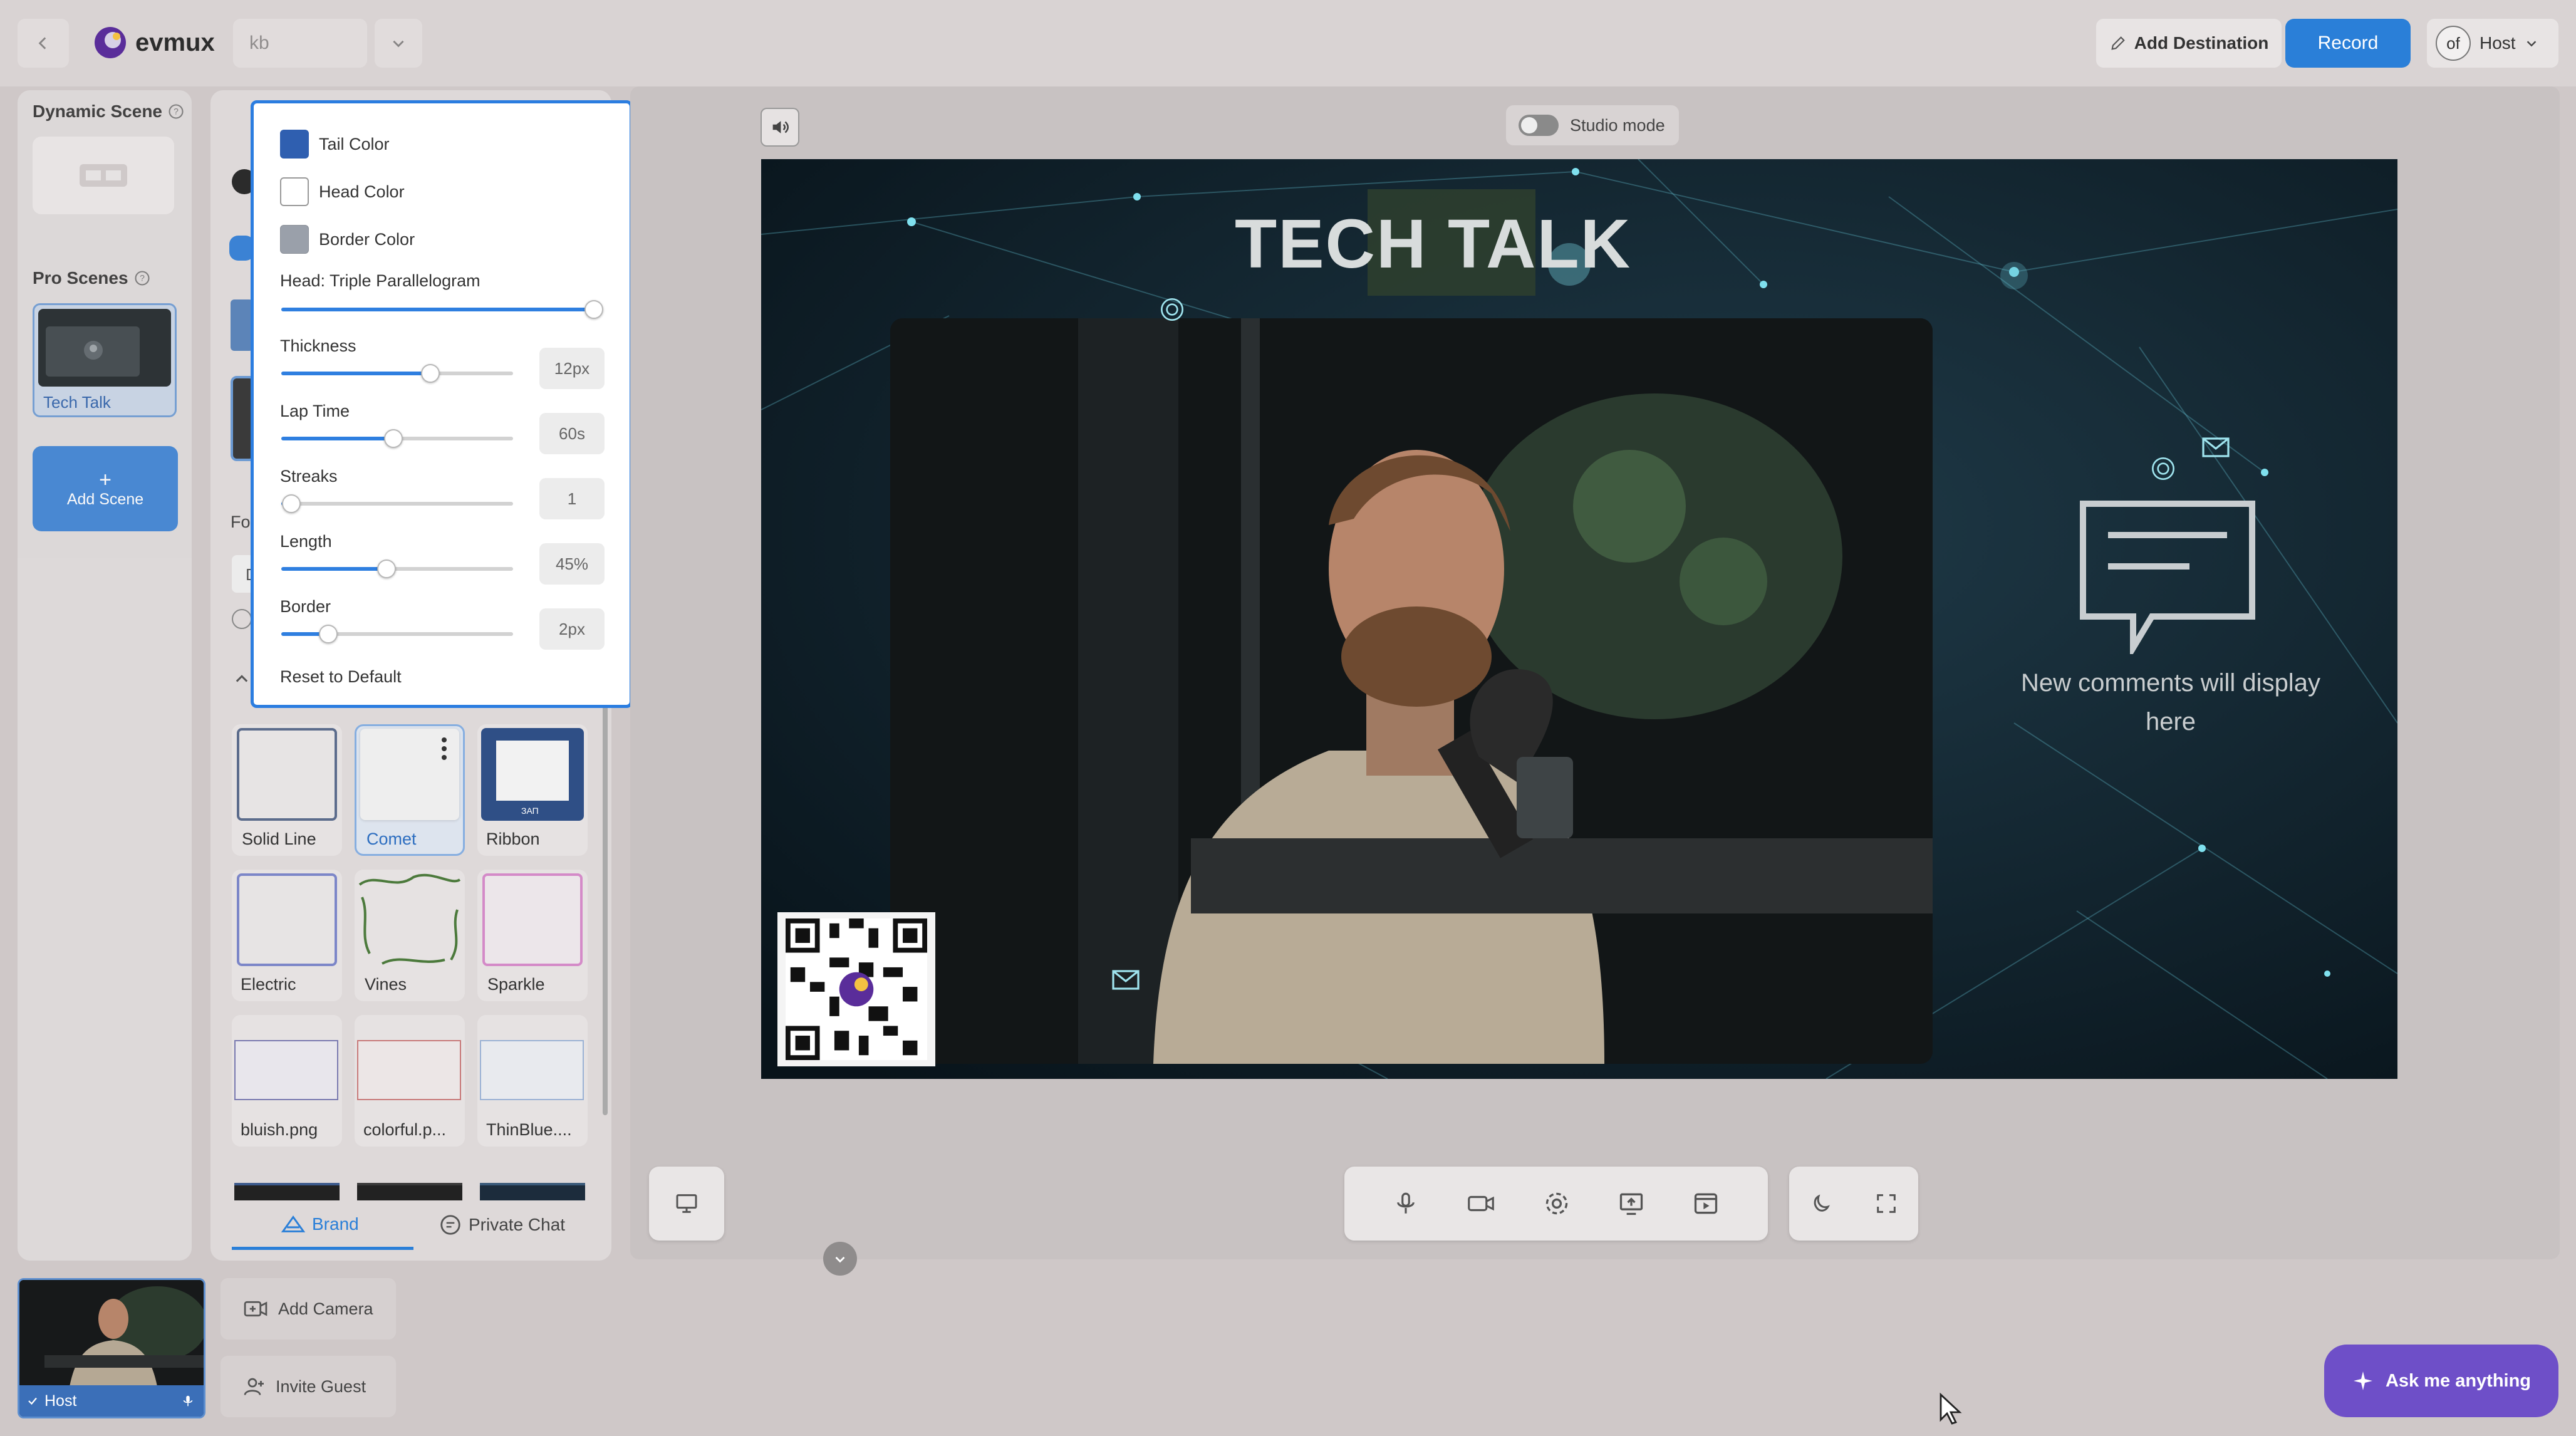 The image size is (2576, 1436). Describe the element at coordinates (315, 411) in the screenshot. I see `slider-label: Lap Time` at that location.